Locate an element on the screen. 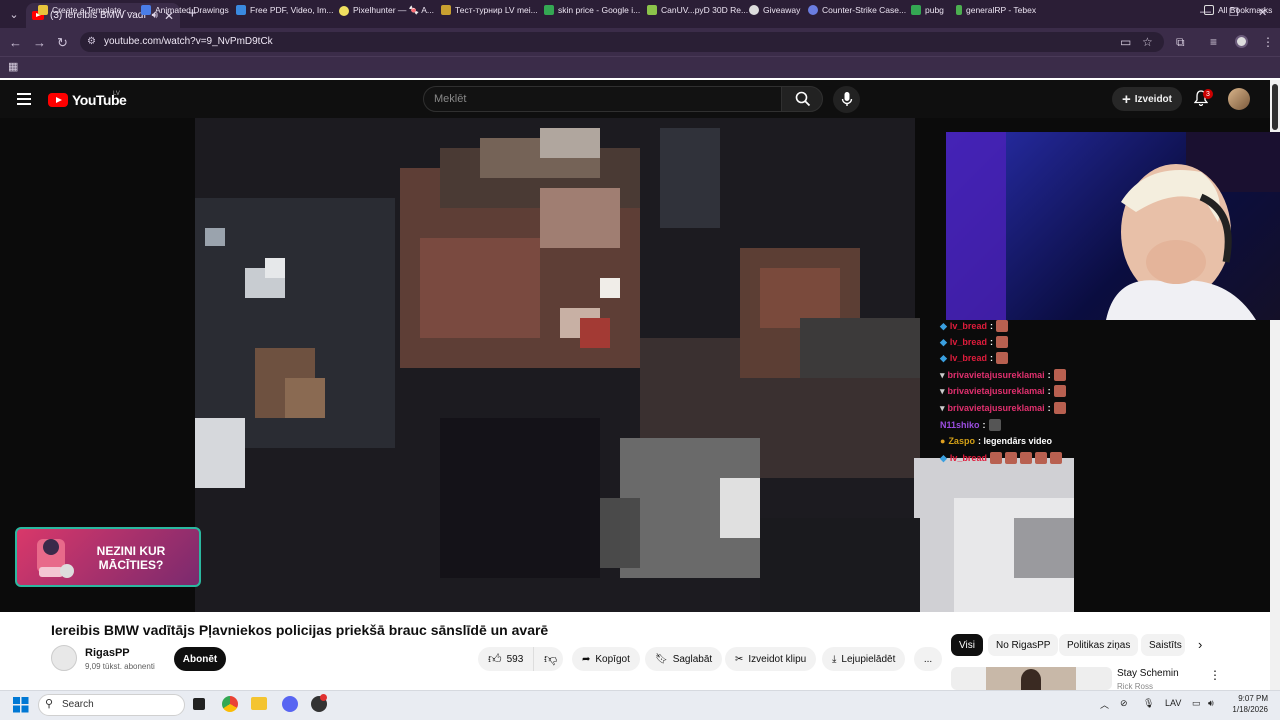  taskbar-clock: 9:07 PM 1/18/2026 is located at coordinates (1245, 704).